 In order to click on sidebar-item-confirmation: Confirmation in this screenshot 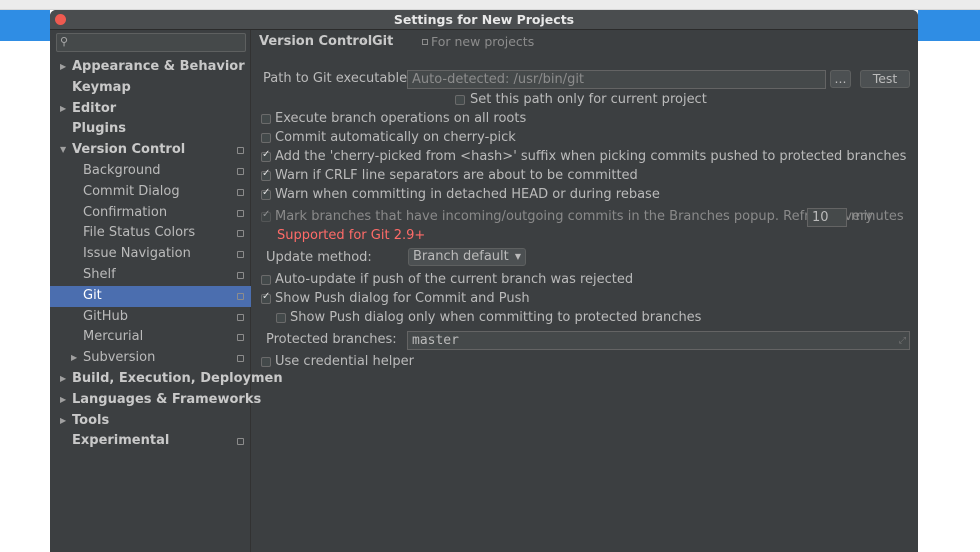, I will do `click(150, 213)`.